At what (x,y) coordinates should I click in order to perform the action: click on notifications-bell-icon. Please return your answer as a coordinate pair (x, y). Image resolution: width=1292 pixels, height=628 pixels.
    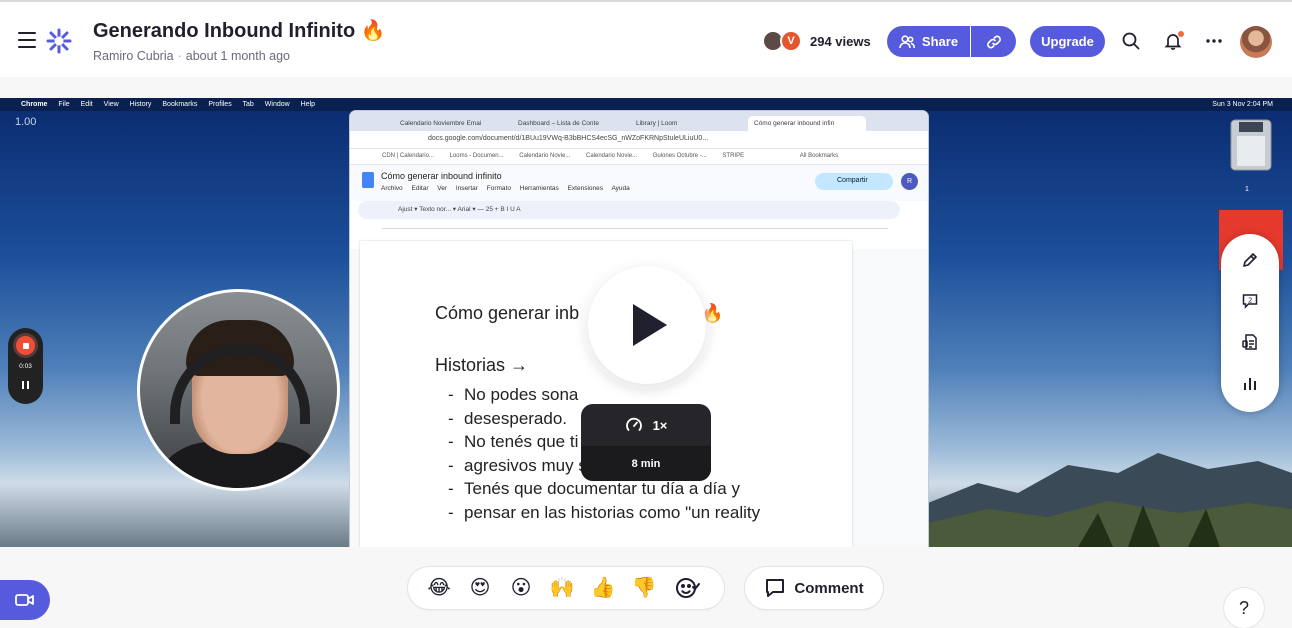
    Looking at the image, I should click on (1173, 41).